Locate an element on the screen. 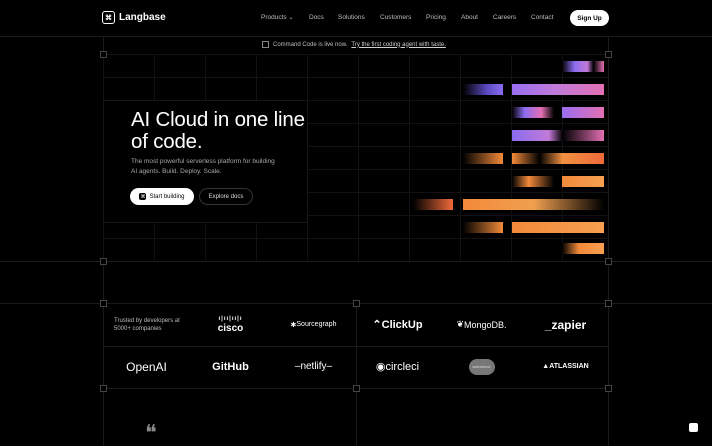 The height and width of the screenshot is (446, 712). start-building-button: ⌘ Start building is located at coordinates (162, 196).